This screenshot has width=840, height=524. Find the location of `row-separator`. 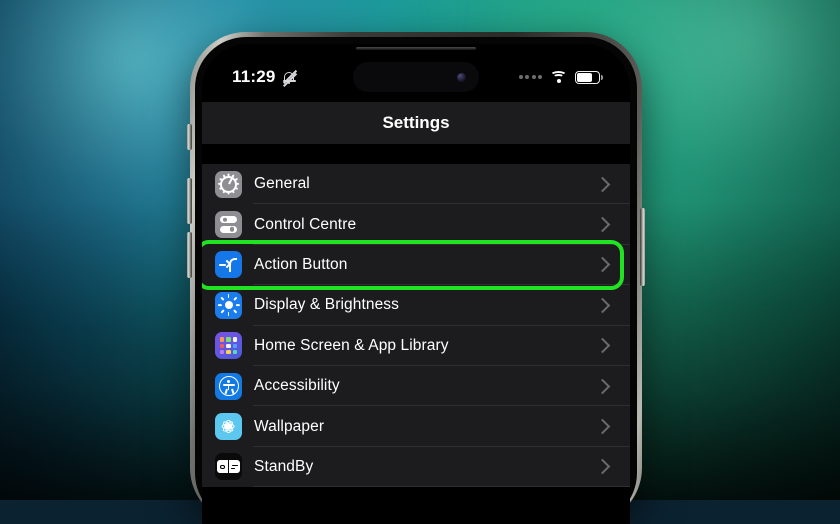

row-separator is located at coordinates (441, 487).